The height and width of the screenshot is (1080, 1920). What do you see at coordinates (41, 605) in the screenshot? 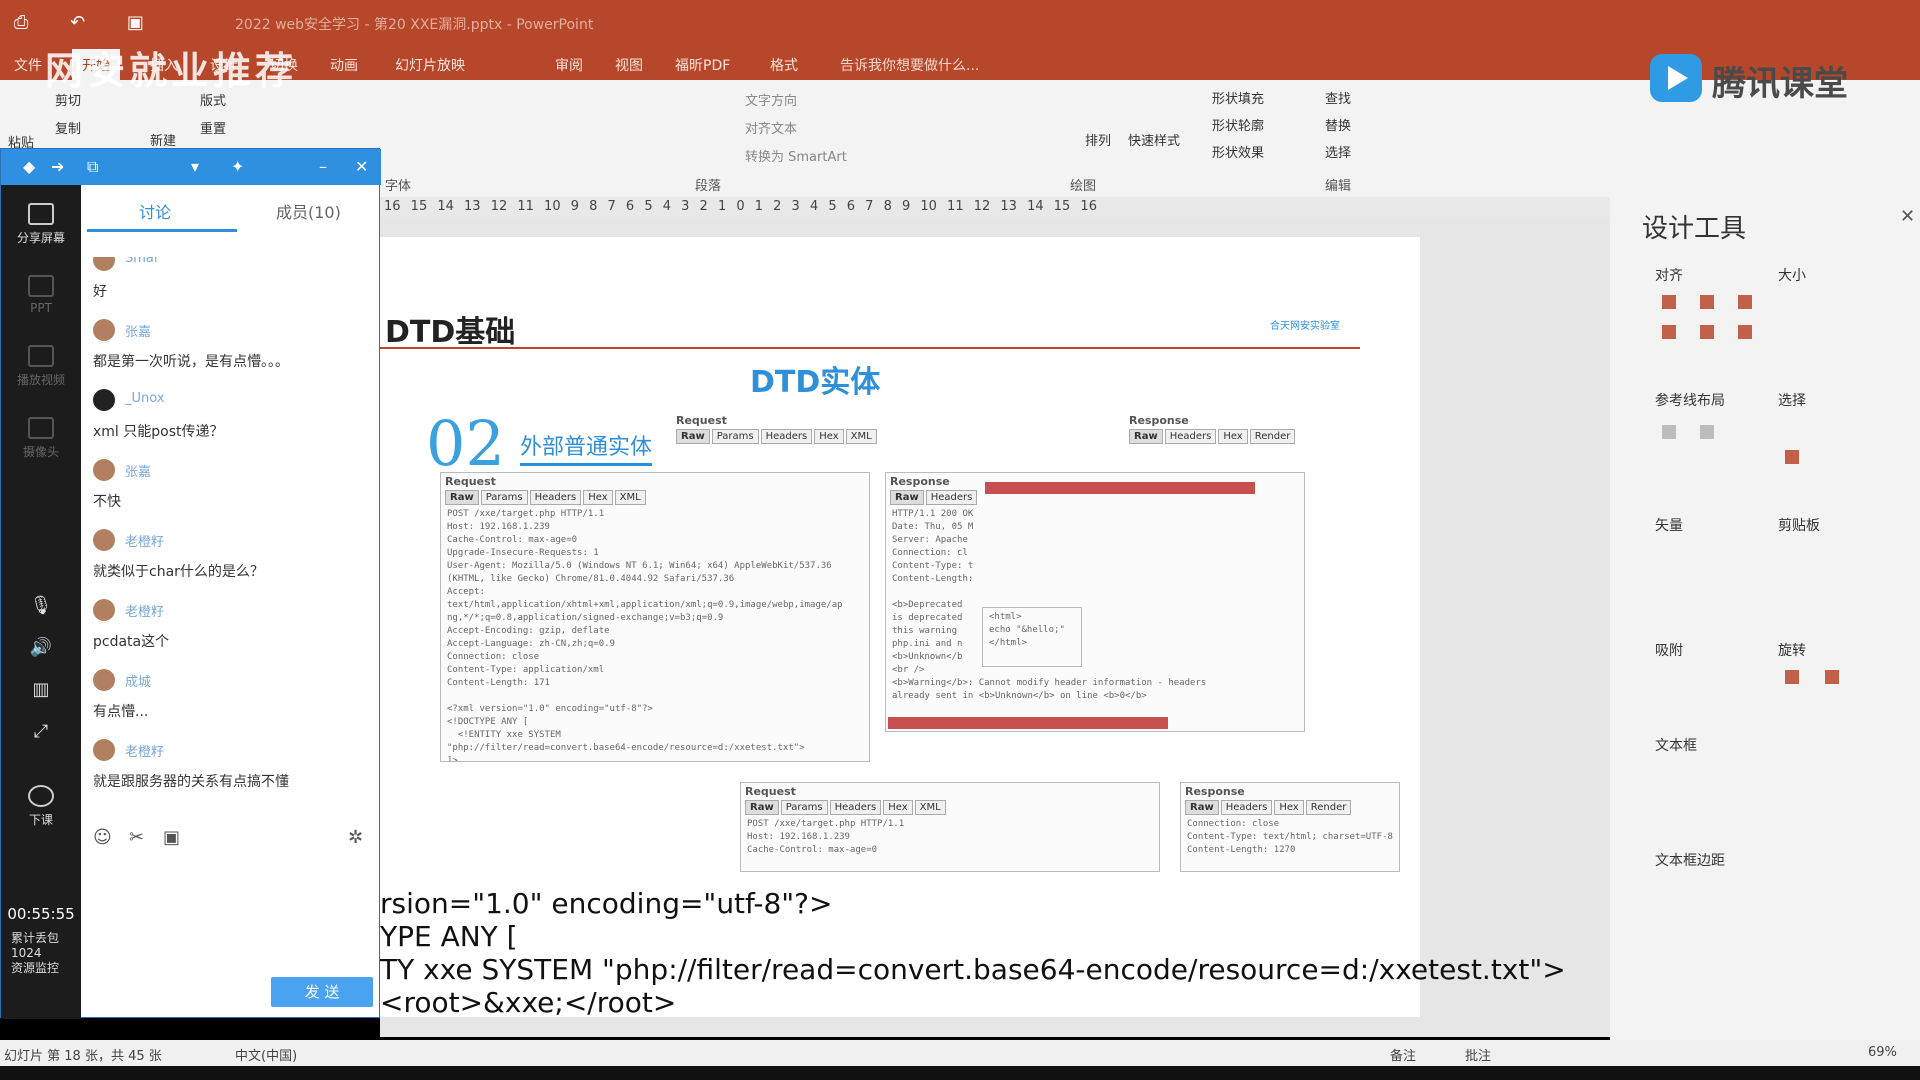
I see `mic-icon: 🎙` at bounding box center [41, 605].